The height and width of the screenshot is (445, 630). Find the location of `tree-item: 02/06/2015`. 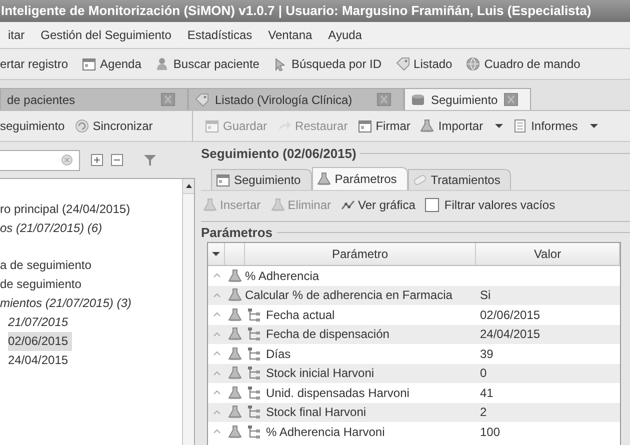

tree-item: 02/06/2015 is located at coordinates (40, 341).